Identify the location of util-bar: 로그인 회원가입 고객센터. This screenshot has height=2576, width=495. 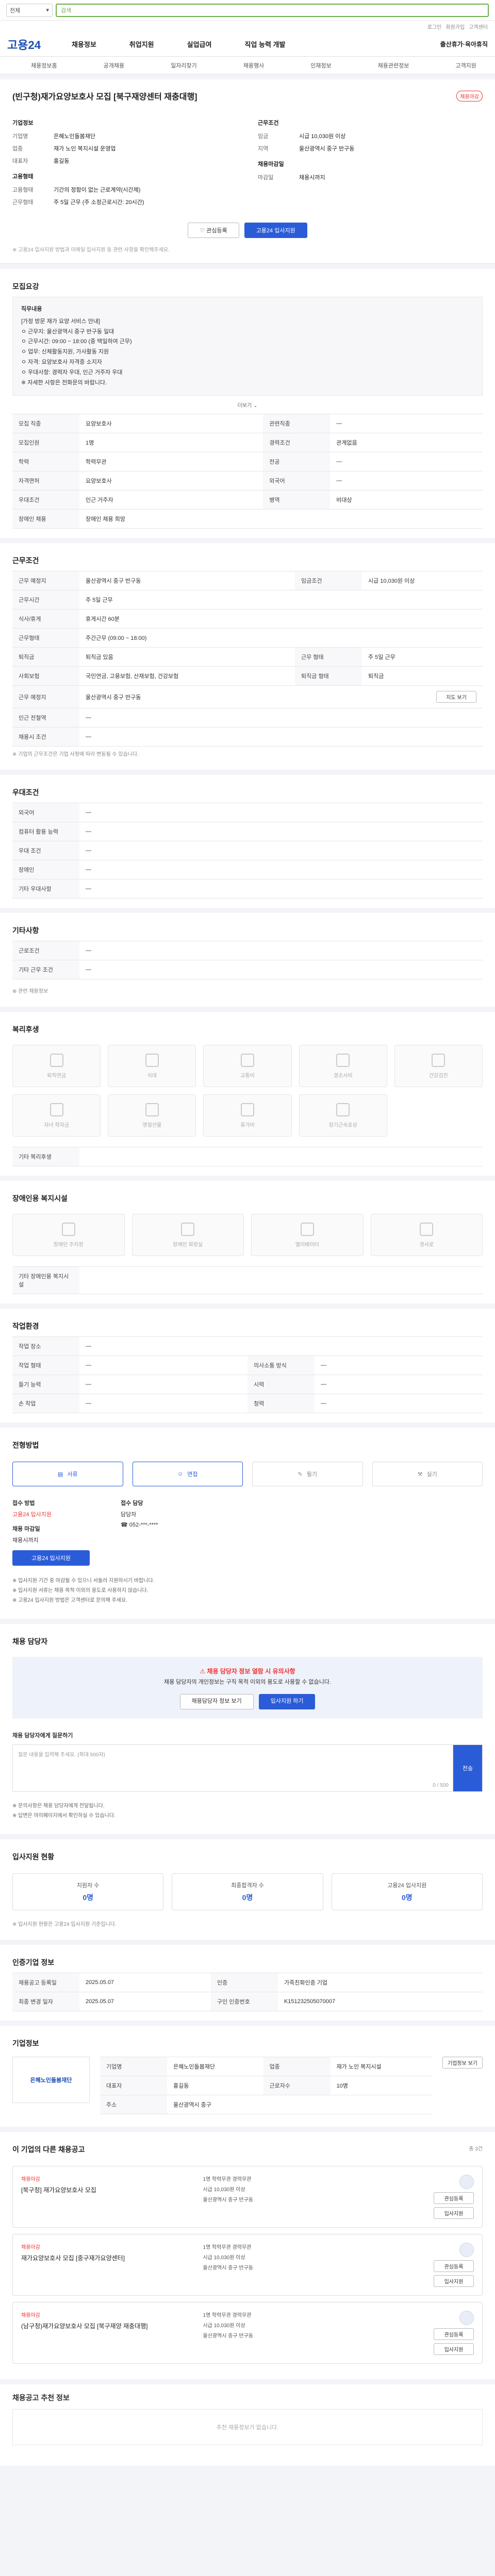
(247, 26).